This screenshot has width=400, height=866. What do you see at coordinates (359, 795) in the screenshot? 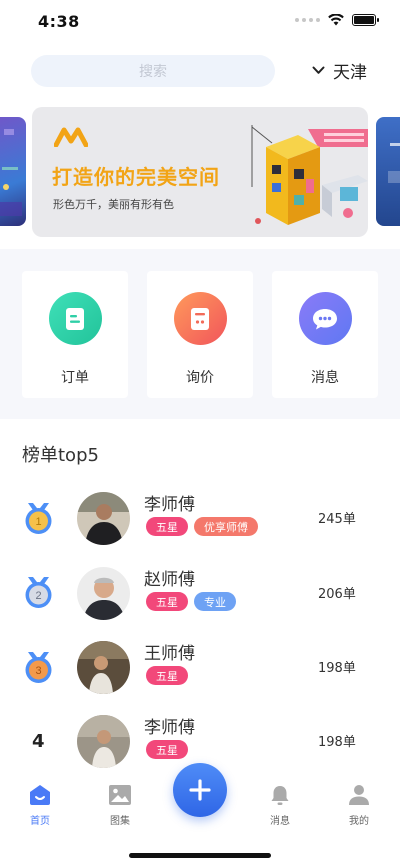
I see `profile-icon` at bounding box center [359, 795].